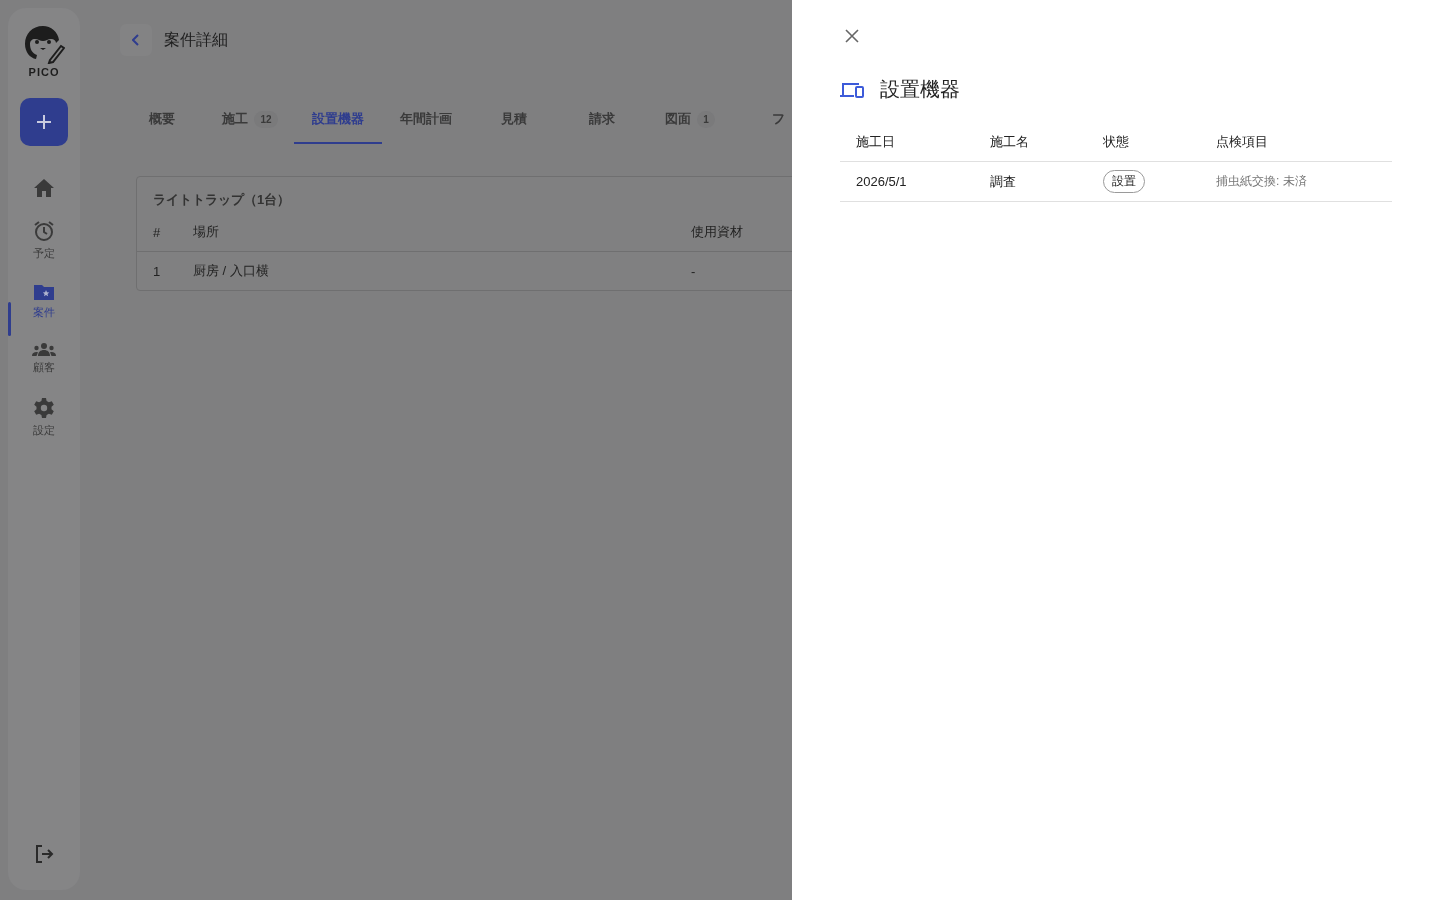  What do you see at coordinates (338, 120) in the screenshot?
I see `tab: 設置機器` at bounding box center [338, 120].